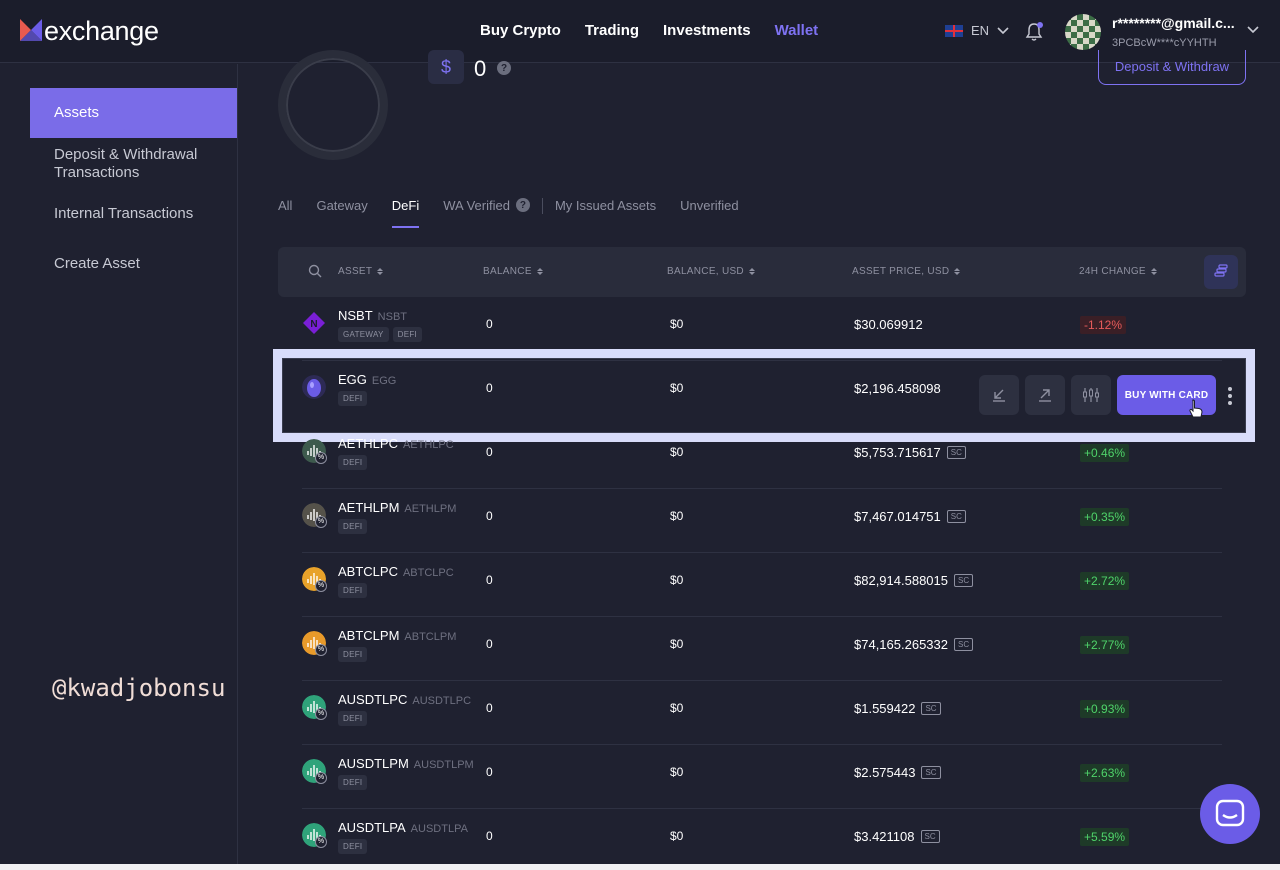 The image size is (1280, 870). Describe the element at coordinates (906, 271) in the screenshot. I see `column-header-asset-price: ASSET PRICE, USD` at that location.